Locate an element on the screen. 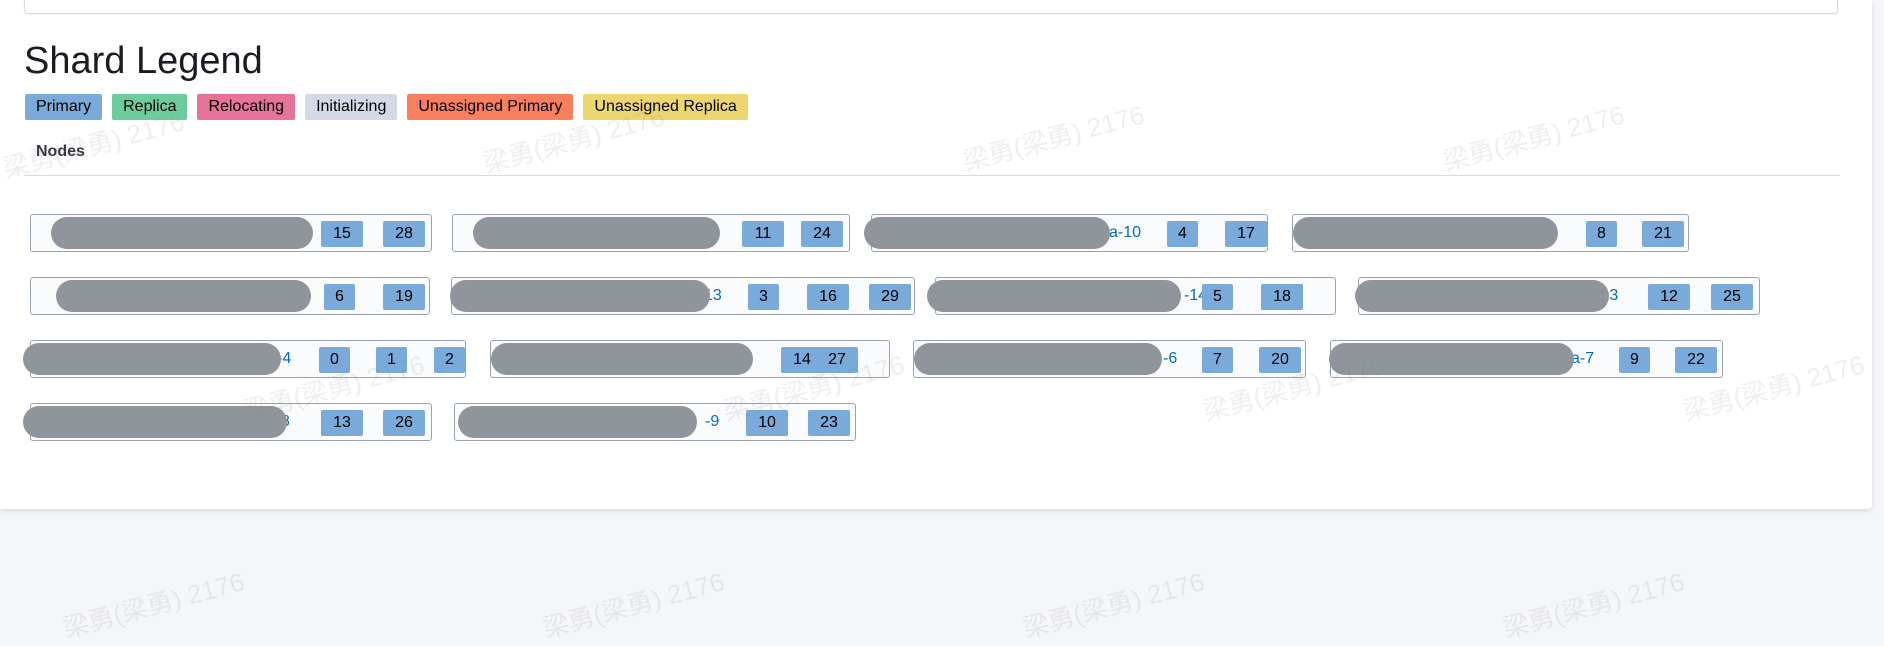 This screenshot has height=646, width=1884. shard-legend-title: Shard Legend is located at coordinates (143, 61).